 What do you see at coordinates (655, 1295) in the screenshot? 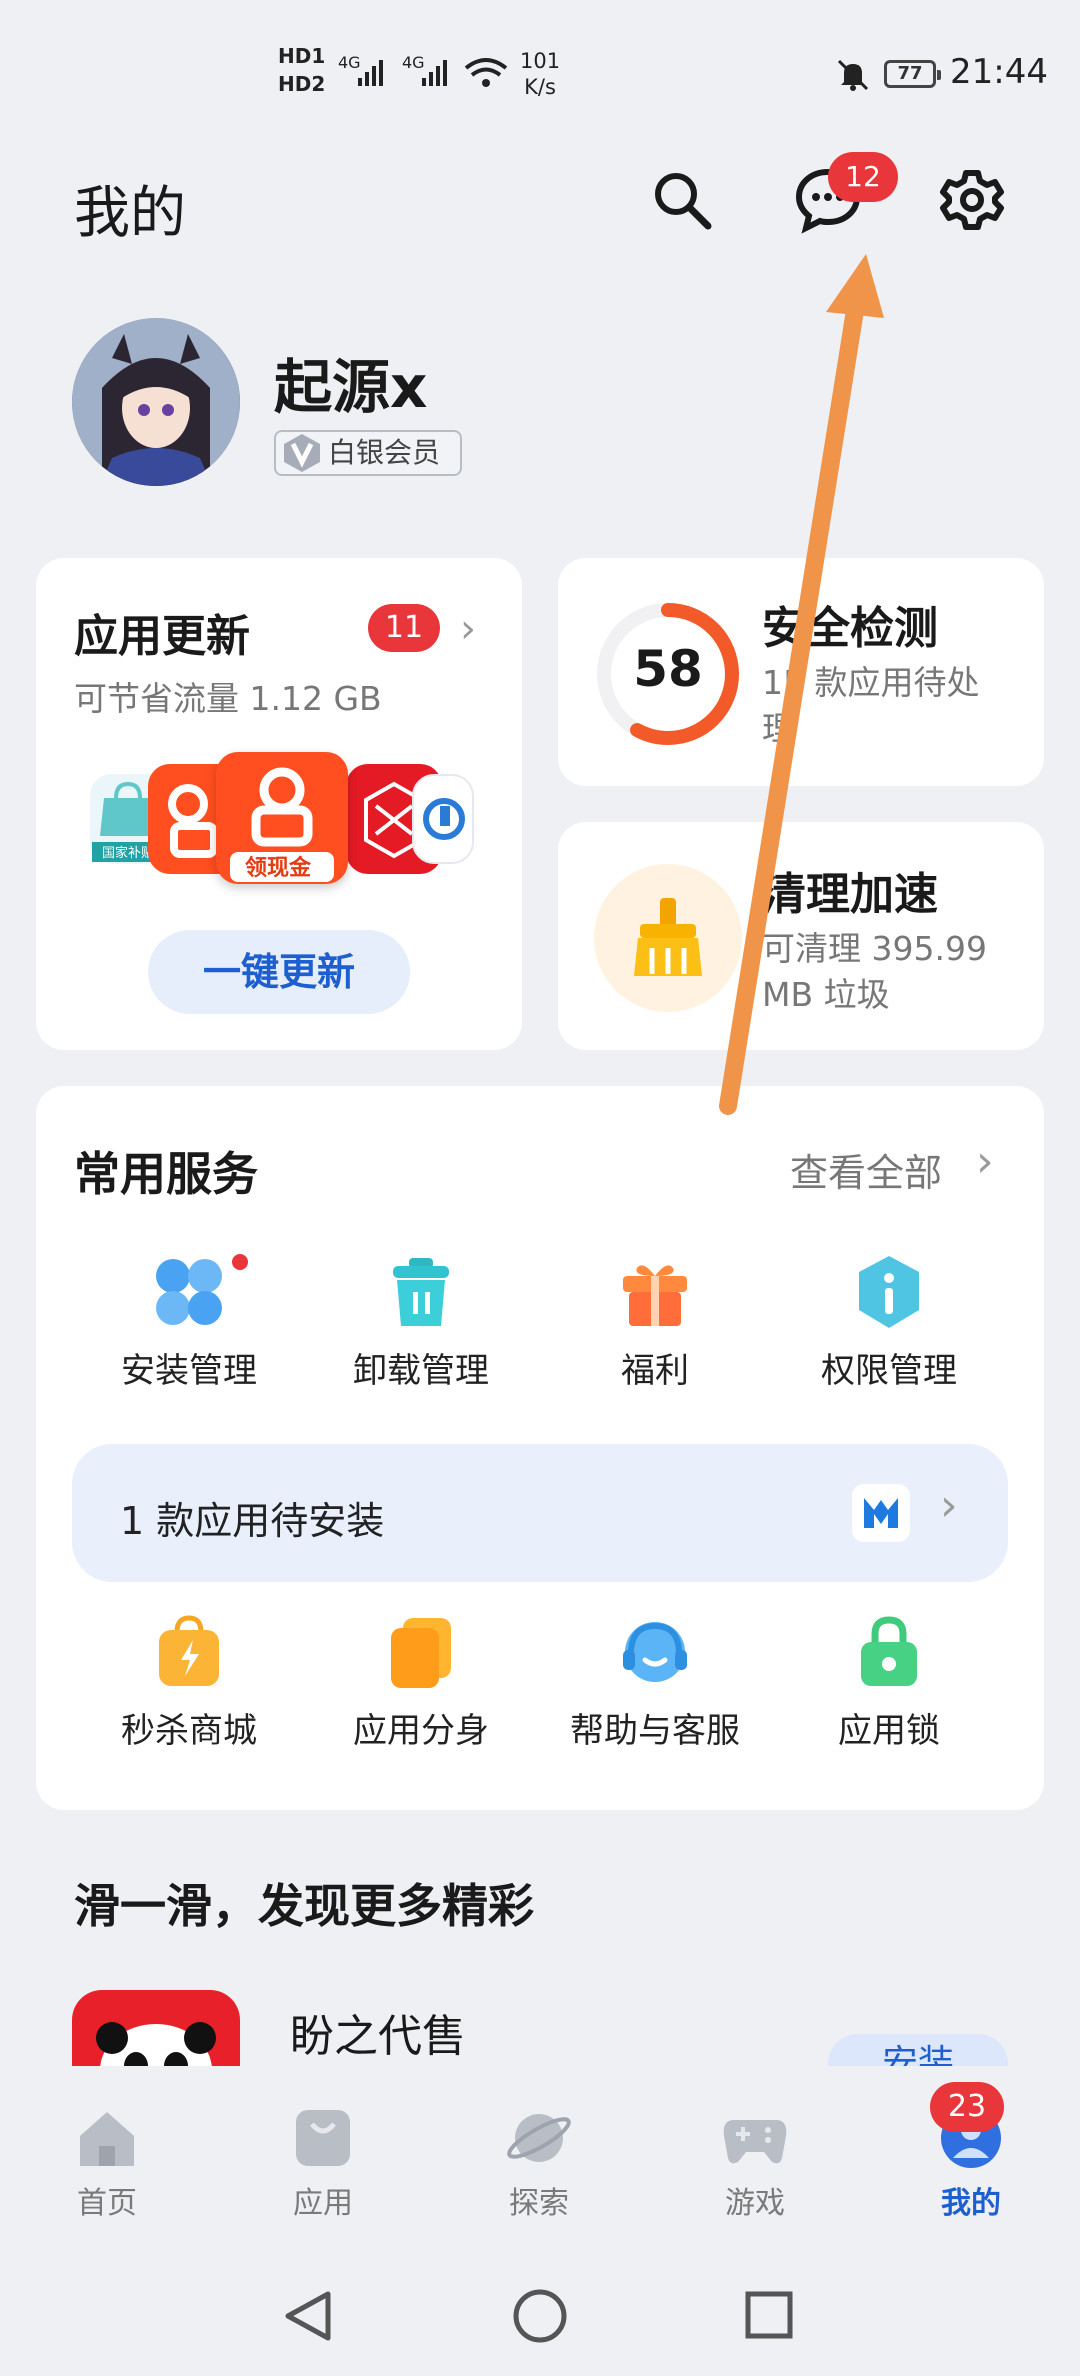
I see `gift-icon` at bounding box center [655, 1295].